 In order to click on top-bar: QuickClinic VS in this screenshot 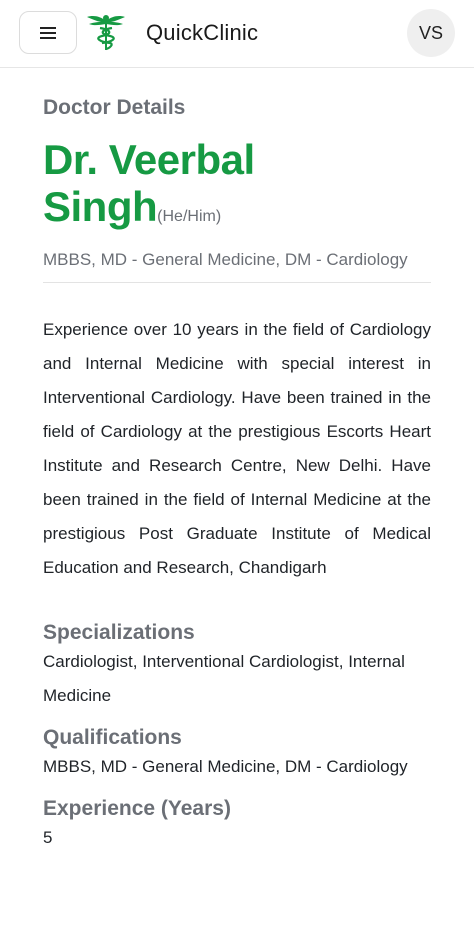, I will do `click(237, 34)`.